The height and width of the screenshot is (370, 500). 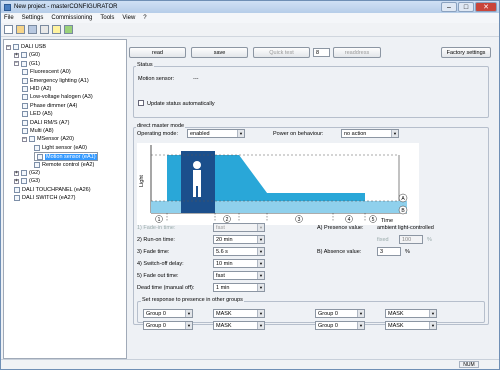 What do you see at coordinates (389, 251) in the screenshot?
I see `absence-value-field: 3` at bounding box center [389, 251].